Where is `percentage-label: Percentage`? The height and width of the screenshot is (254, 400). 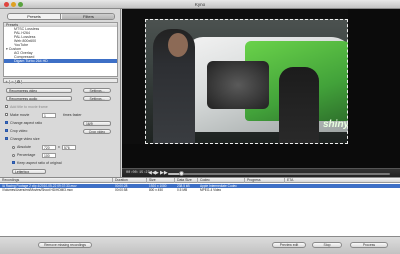
percentage-label: Percentage is located at coordinates (26, 155).